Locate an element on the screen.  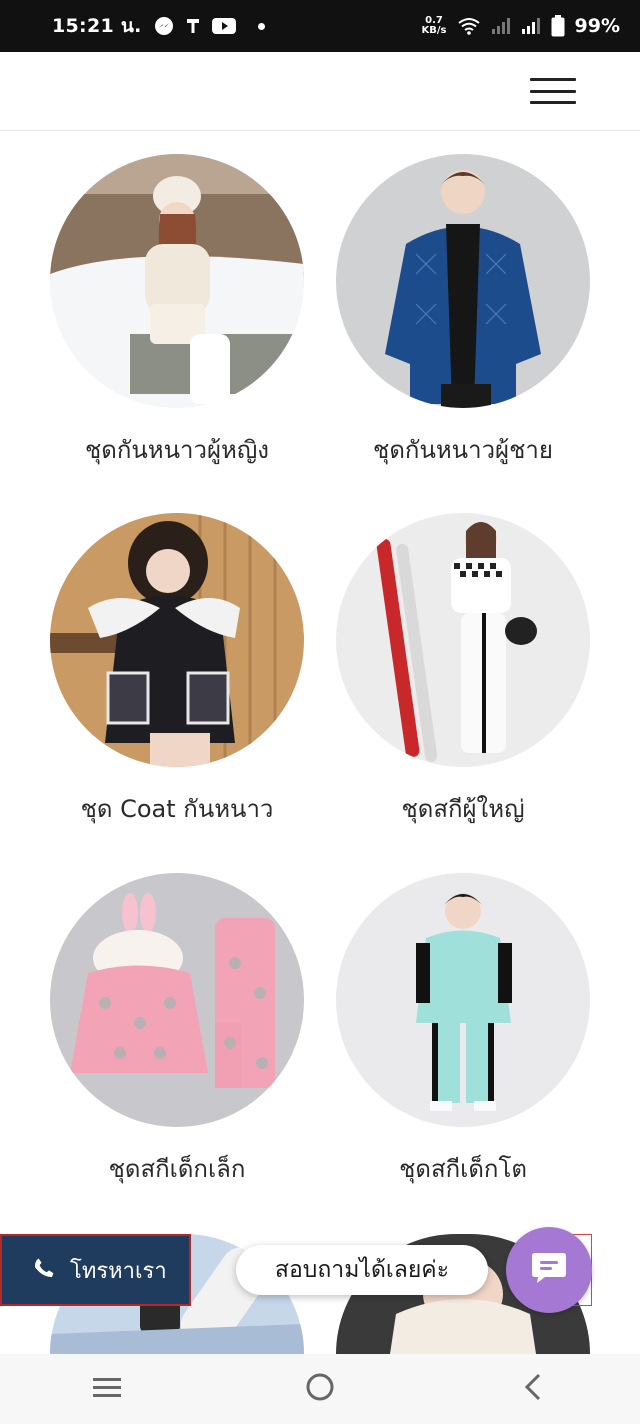
back-button is located at coordinates (533, 1389).